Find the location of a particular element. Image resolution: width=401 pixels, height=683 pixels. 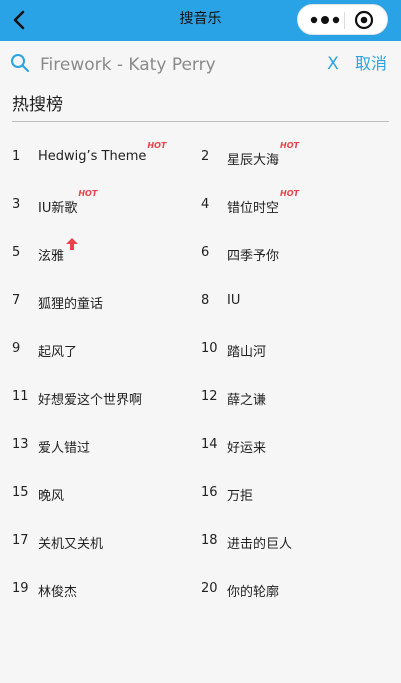

hot-search-rank: 6 is located at coordinates (205, 252).